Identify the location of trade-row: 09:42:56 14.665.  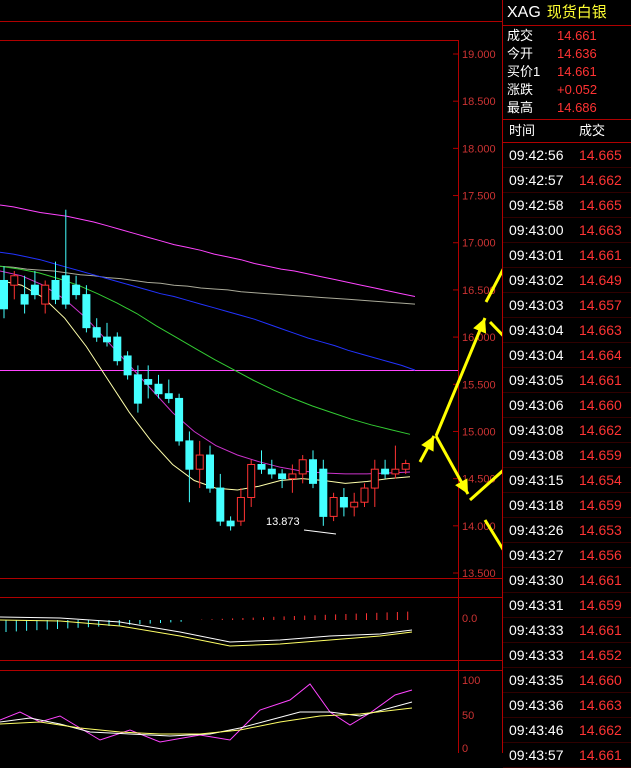
(567, 155).